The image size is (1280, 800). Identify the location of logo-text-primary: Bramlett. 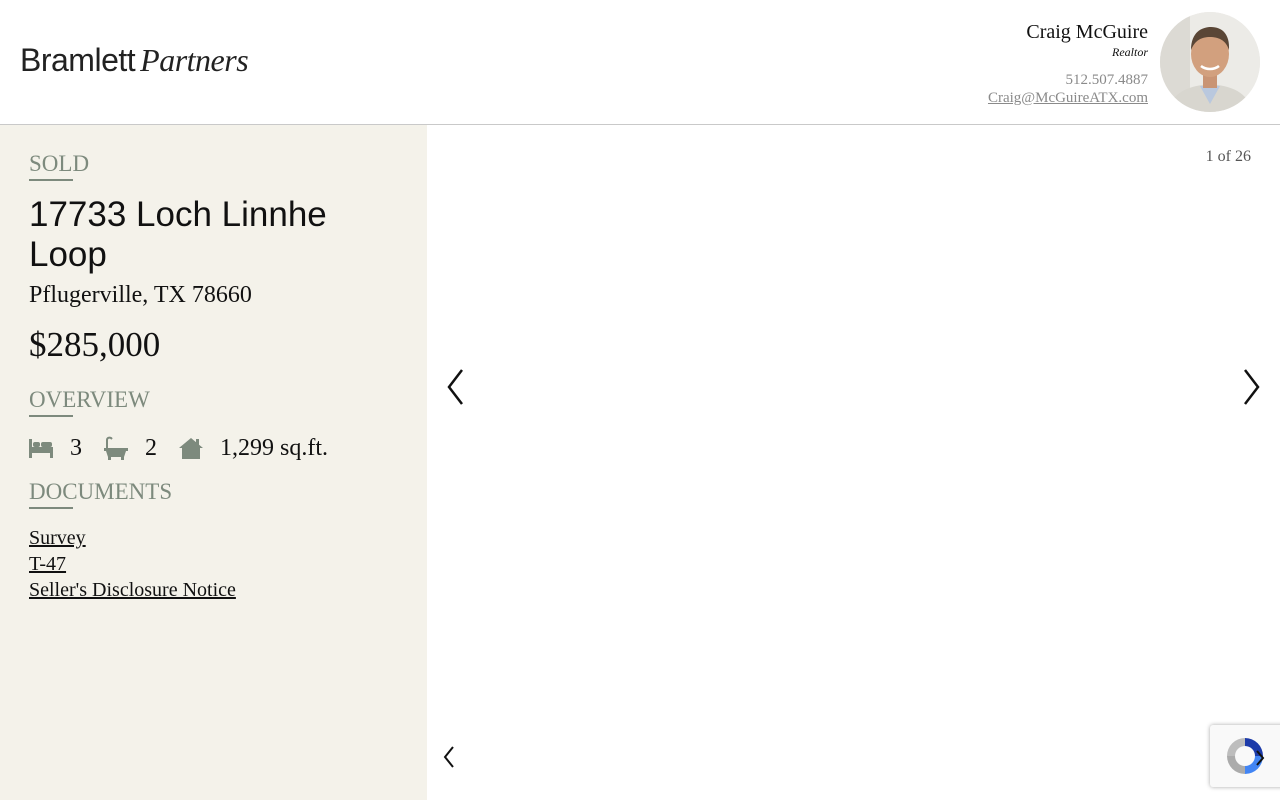
(78, 60).